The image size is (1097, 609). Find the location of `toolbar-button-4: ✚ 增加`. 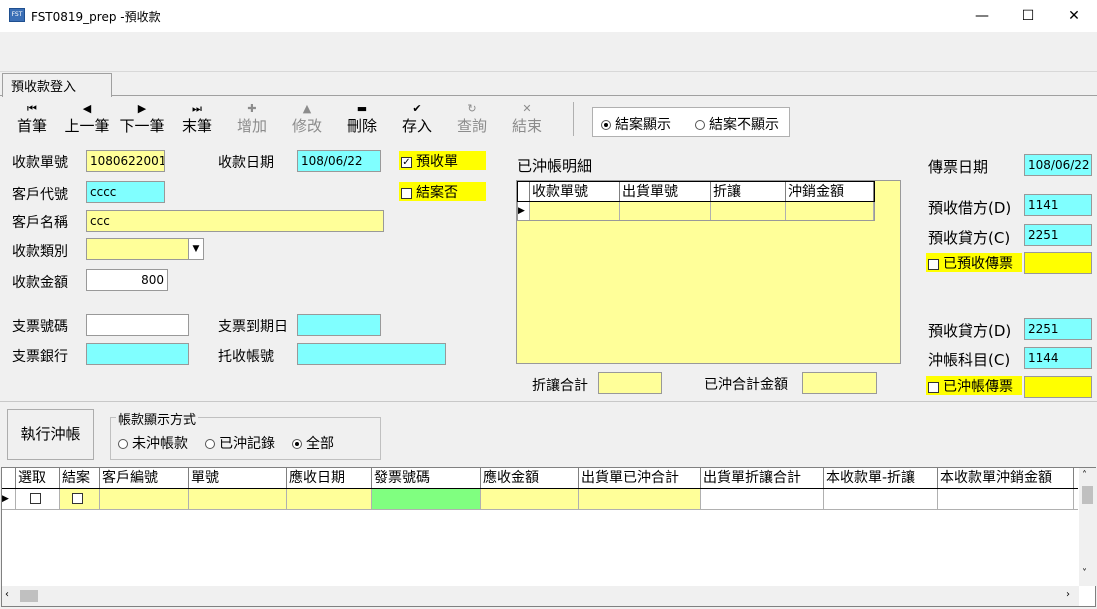

toolbar-button-4: ✚ 增加 is located at coordinates (252, 121).